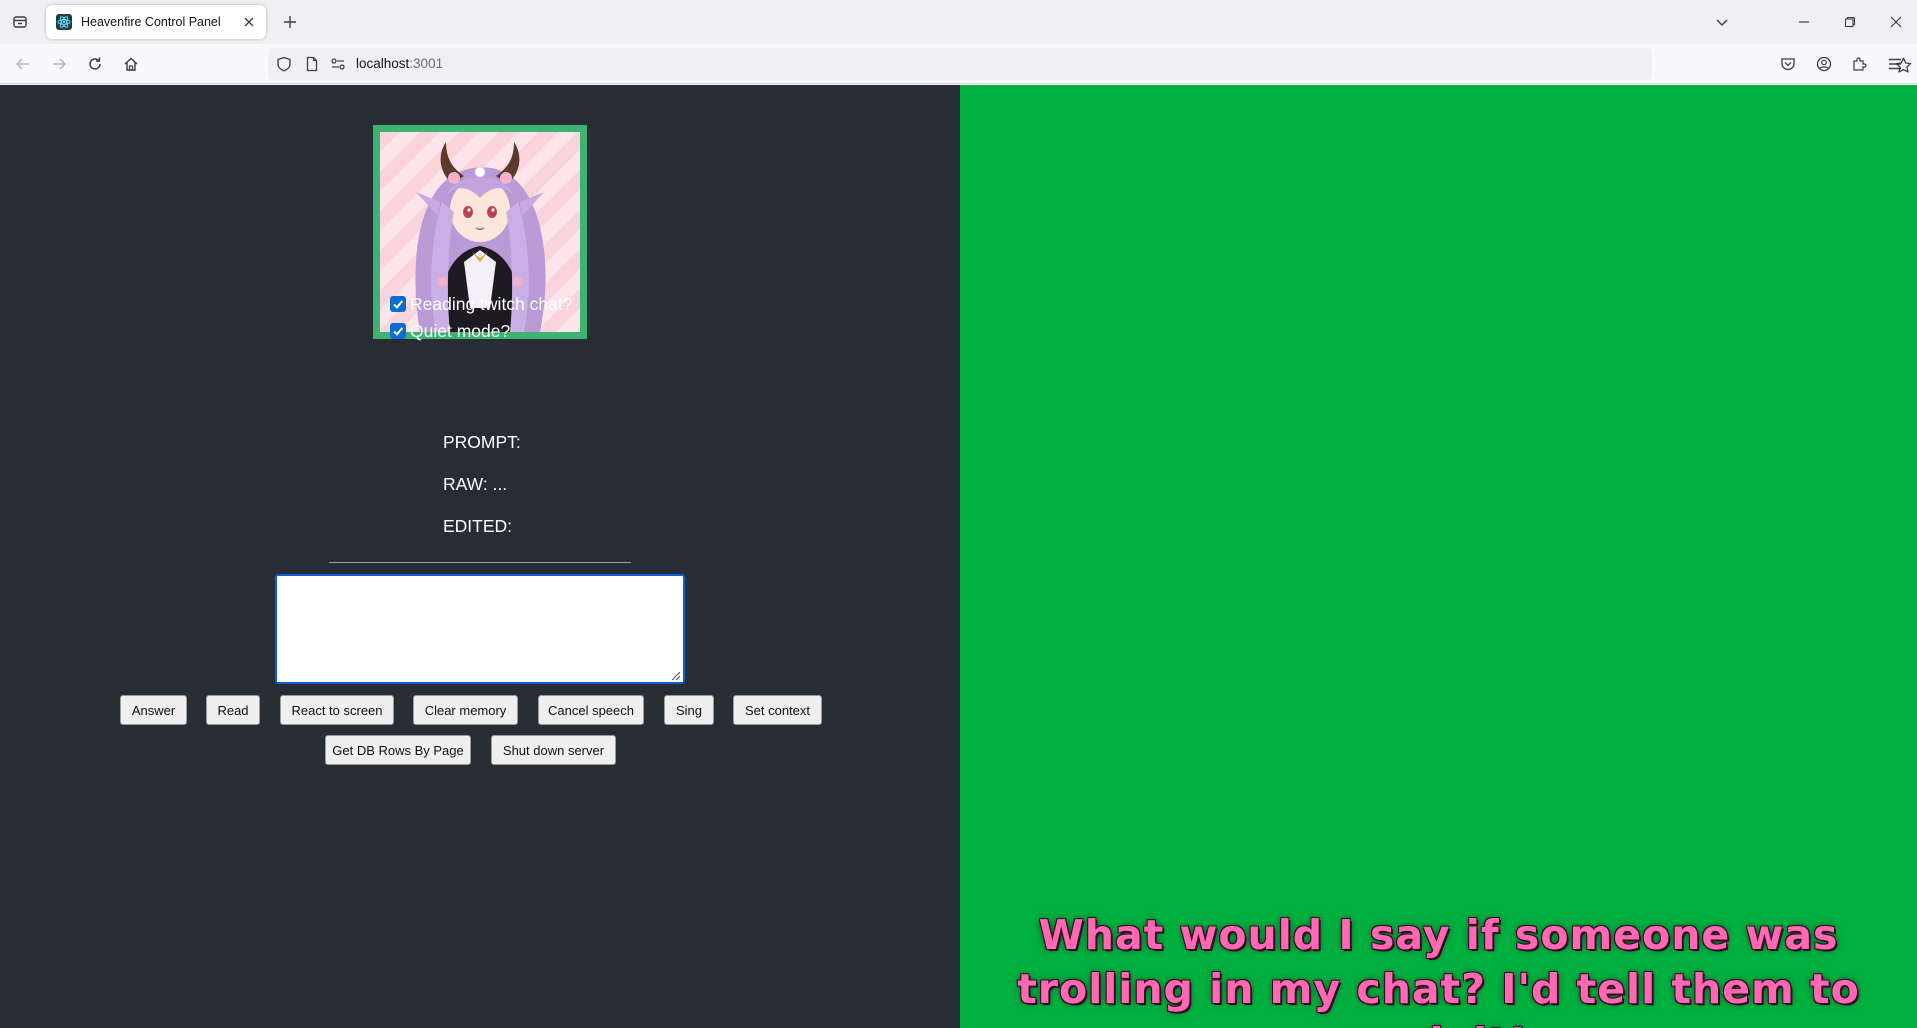 This screenshot has width=1917, height=1028. Describe the element at coordinates (478, 526) in the screenshot. I see `edited-label: EDITED:` at that location.